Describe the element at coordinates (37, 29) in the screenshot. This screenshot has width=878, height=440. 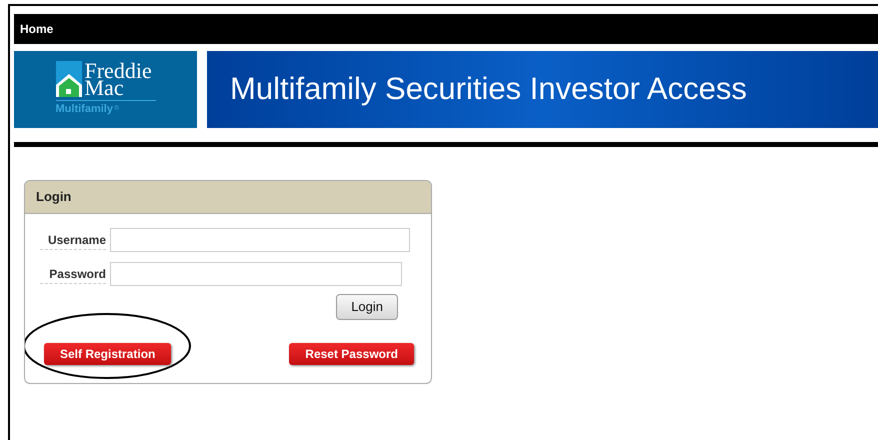
I see `home-link: Home` at that location.